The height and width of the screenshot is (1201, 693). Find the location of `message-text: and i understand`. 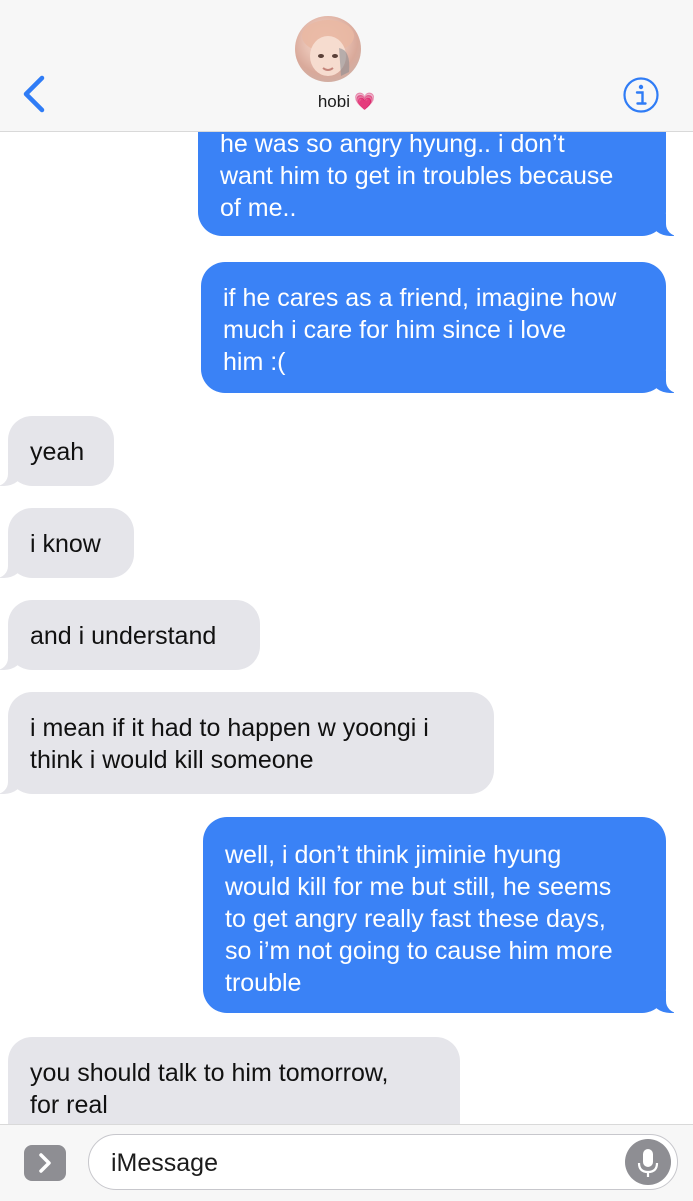

message-text: and i understand is located at coordinates (123, 636).